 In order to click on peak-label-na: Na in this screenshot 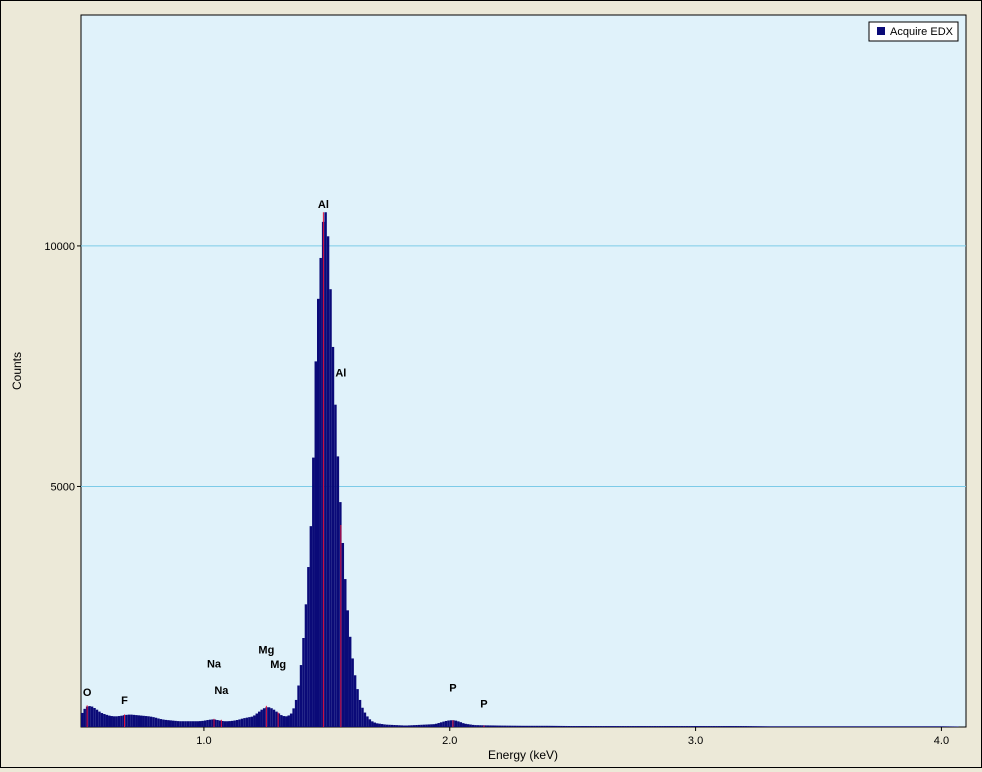, I will do `click(221, 691)`.